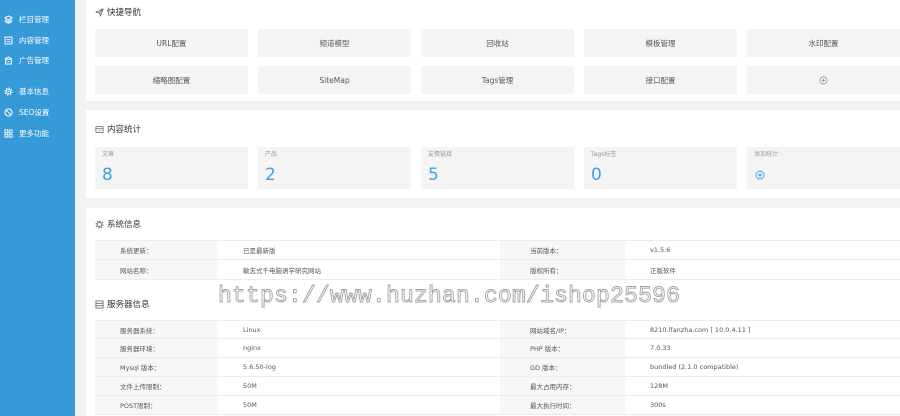  What do you see at coordinates (562, 367) in the screenshot?
I see `info-key: GD 版本：` at bounding box center [562, 367].